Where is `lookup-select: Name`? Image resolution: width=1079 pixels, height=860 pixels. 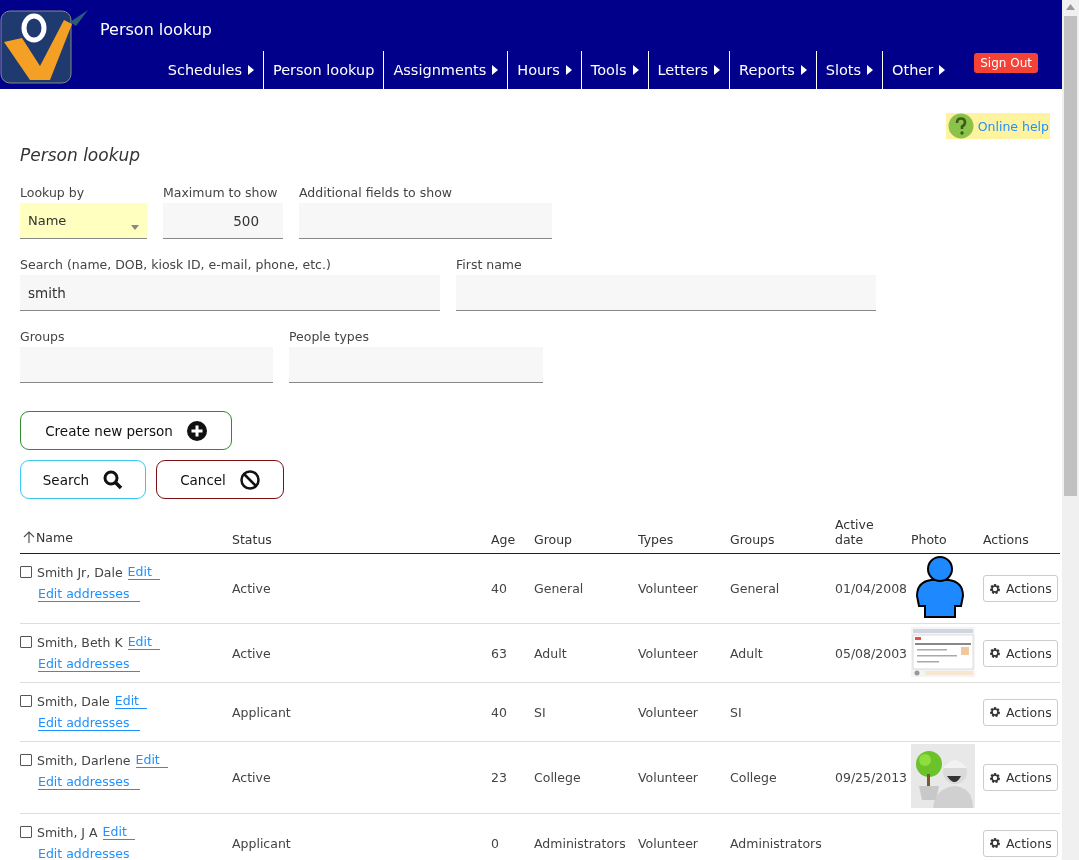
lookup-select: Name is located at coordinates (83, 221).